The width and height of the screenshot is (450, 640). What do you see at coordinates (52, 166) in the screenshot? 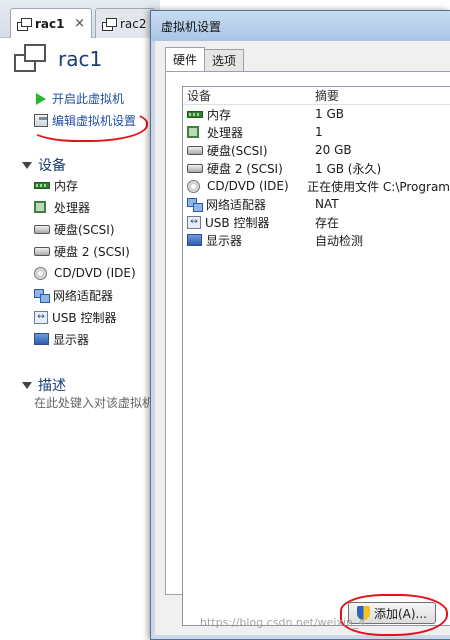
I see `devices-section-title: 设备` at bounding box center [52, 166].